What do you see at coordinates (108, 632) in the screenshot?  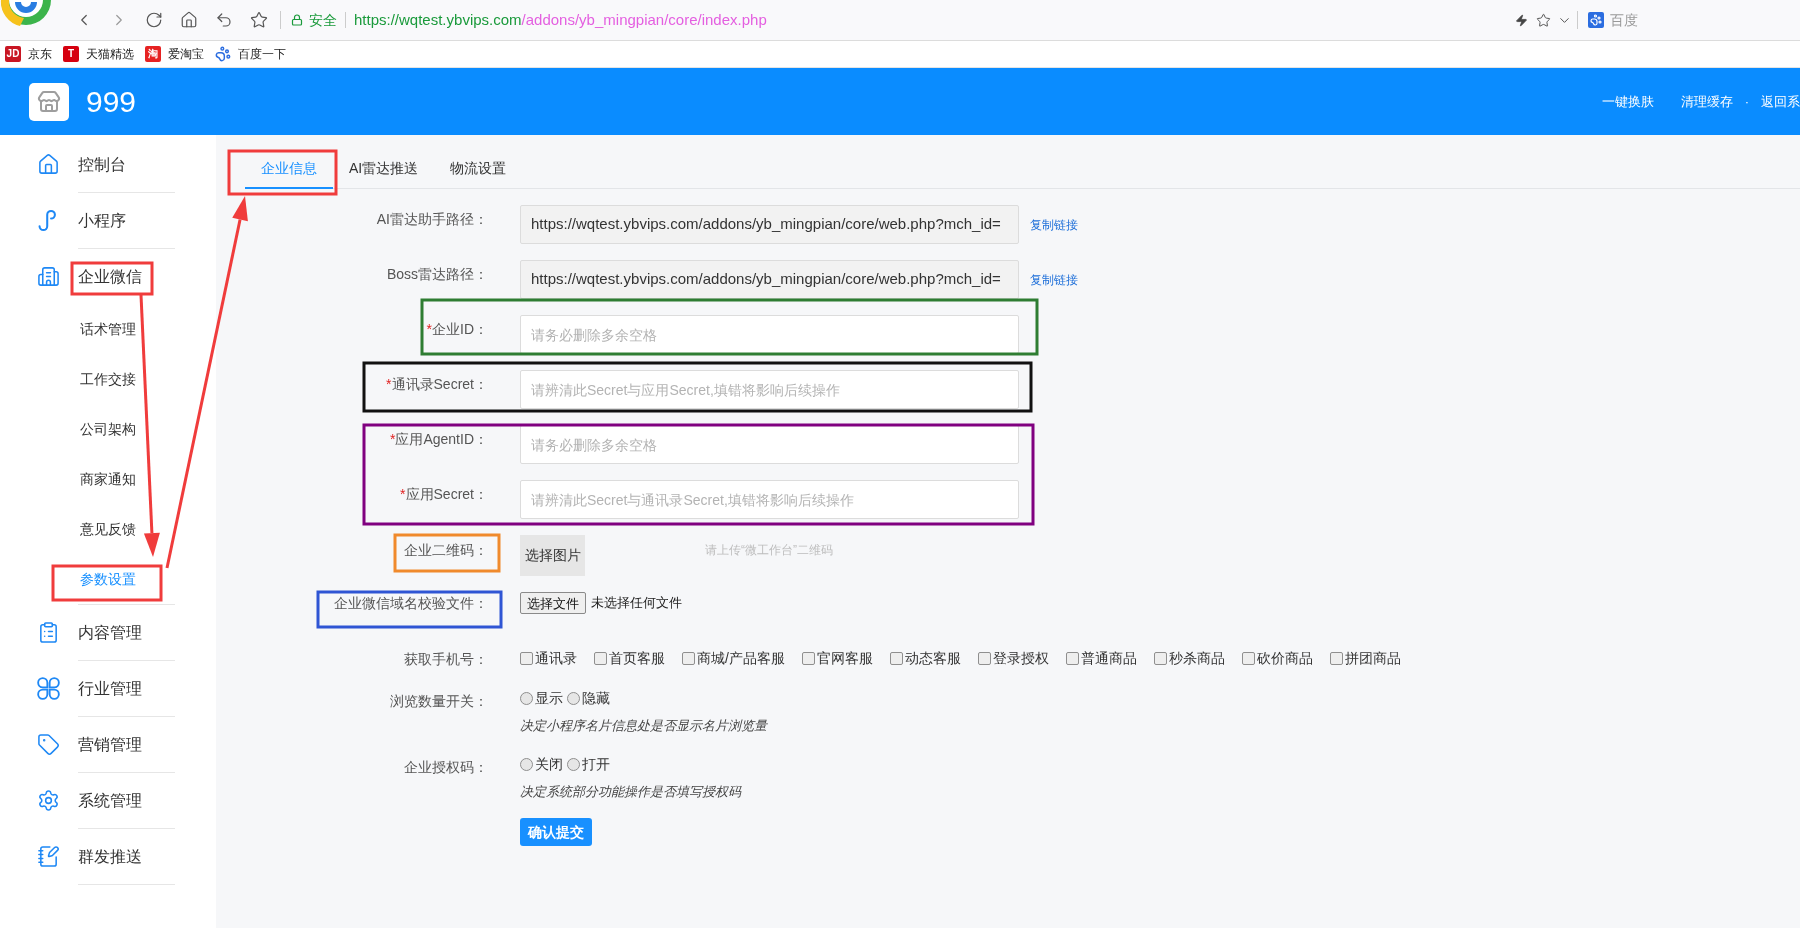 I see `sidebar-item: 内容管理` at bounding box center [108, 632].